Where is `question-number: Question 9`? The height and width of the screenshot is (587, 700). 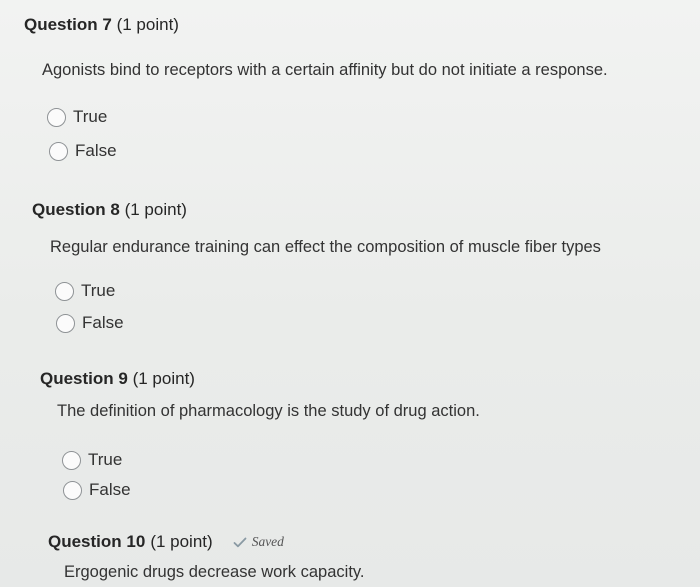
question-number: Question 9 is located at coordinates (84, 378).